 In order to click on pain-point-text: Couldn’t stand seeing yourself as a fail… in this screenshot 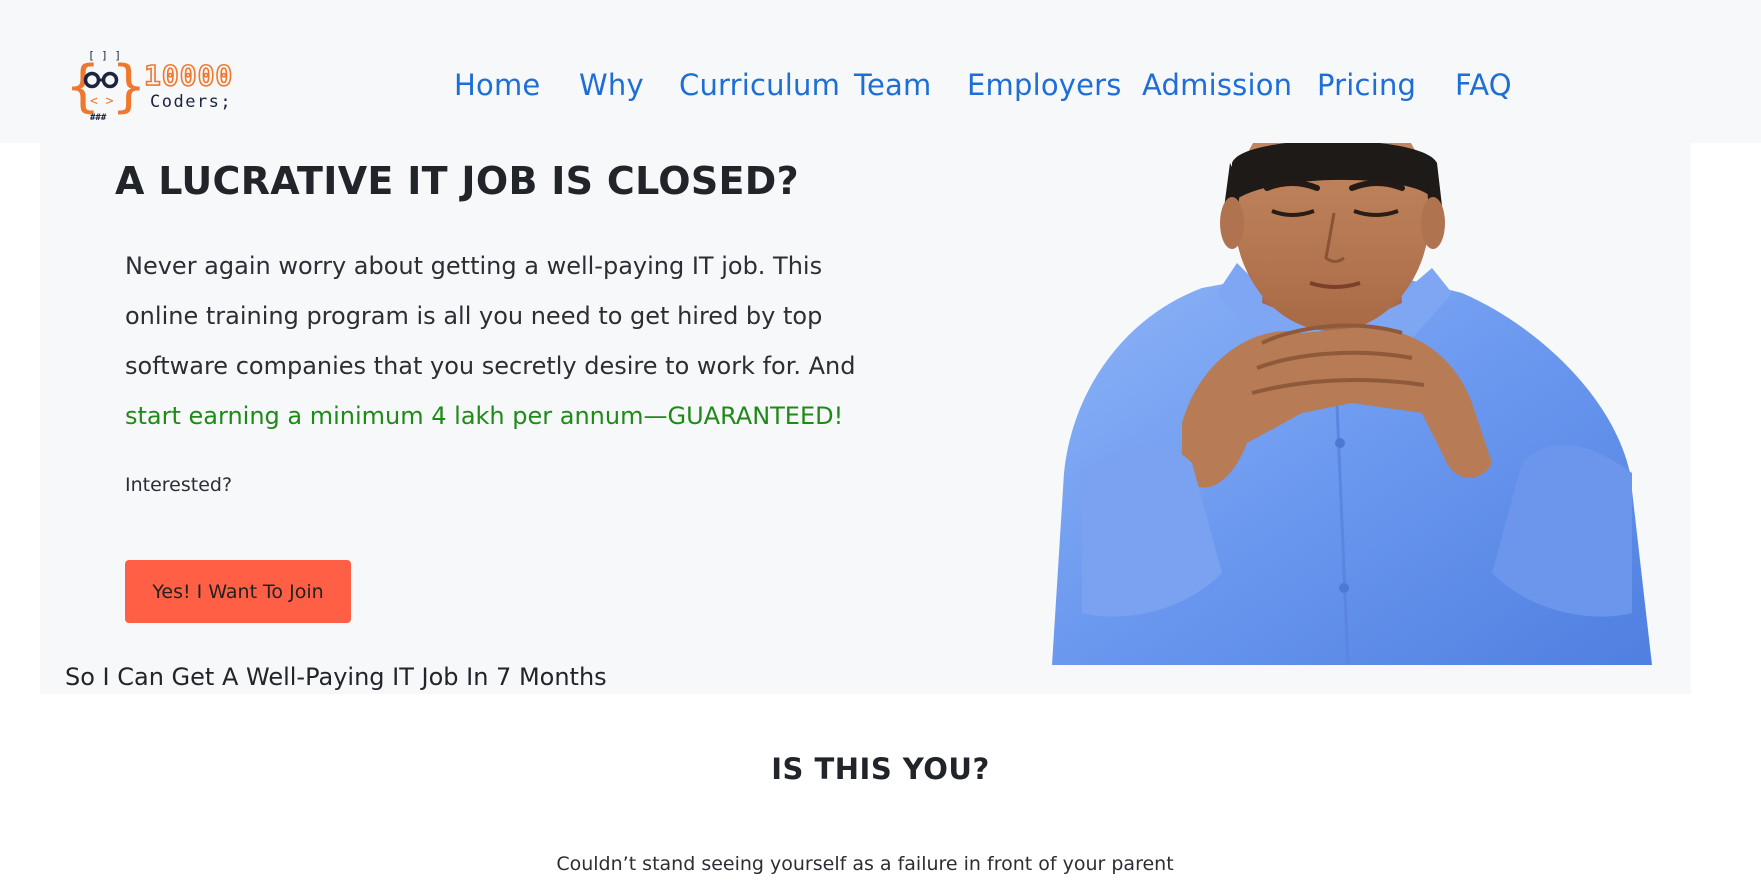, I will do `click(865, 864)`.